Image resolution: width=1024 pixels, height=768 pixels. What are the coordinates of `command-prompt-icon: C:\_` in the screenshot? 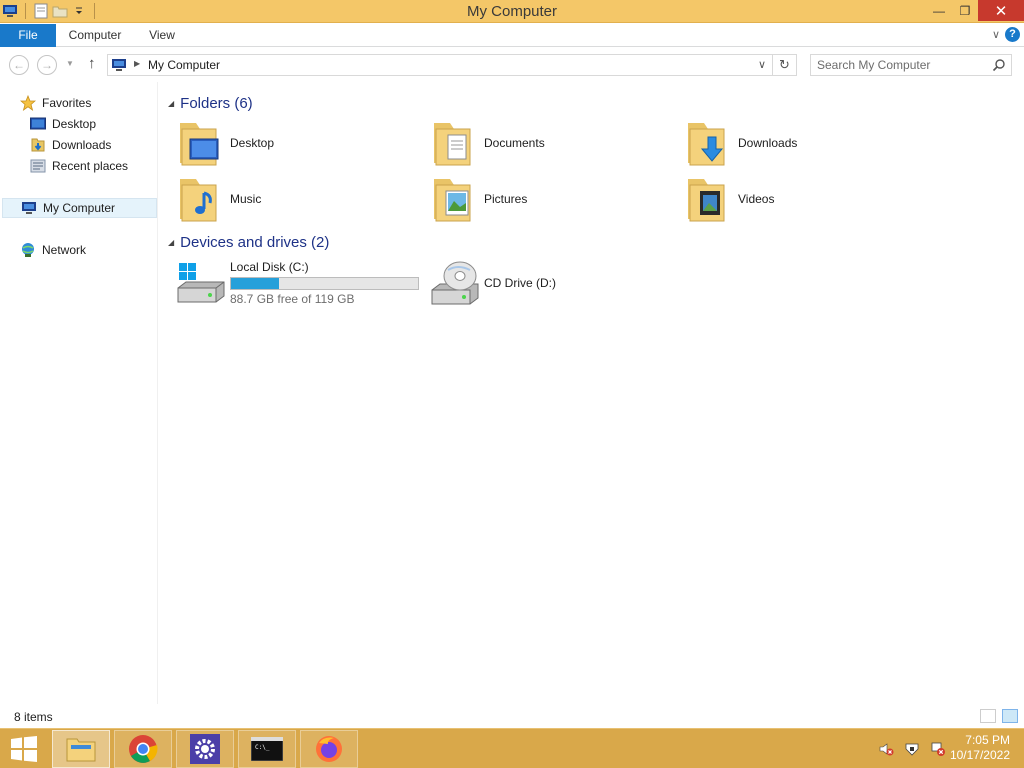 It's located at (267, 749).